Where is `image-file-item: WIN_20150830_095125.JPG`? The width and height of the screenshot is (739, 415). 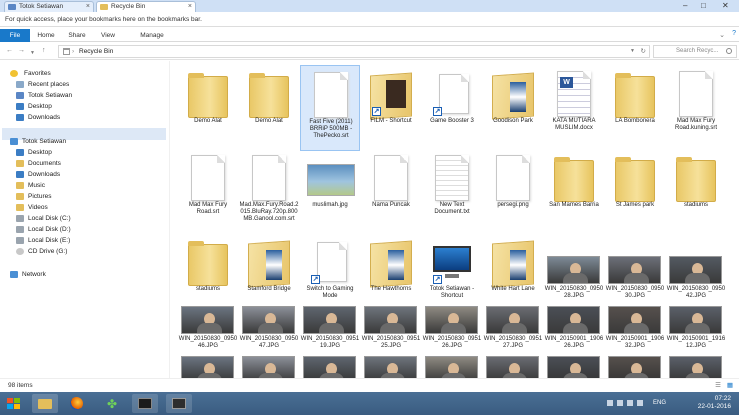 image-file-item: WIN_20150830_095125.JPG is located at coordinates (391, 332).